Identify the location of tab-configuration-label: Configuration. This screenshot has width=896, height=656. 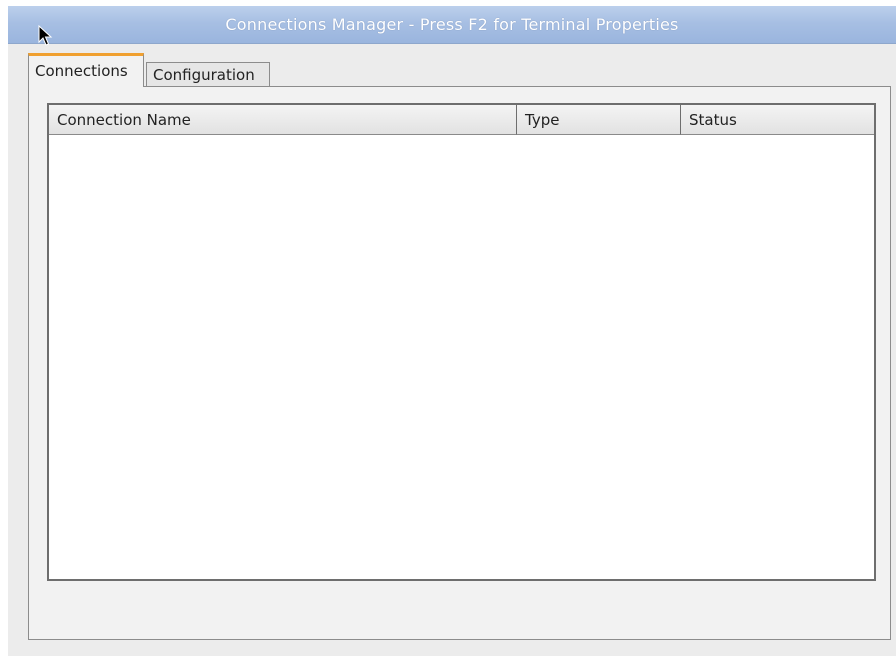
(204, 75).